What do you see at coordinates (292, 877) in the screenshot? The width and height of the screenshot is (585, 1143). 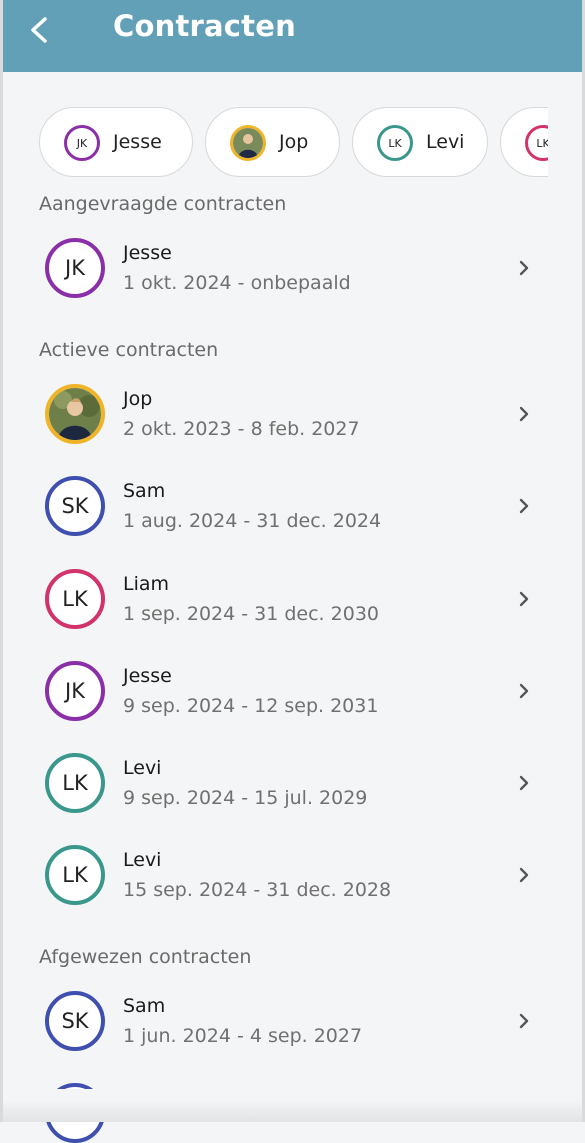 I see `contract-row: LK Levi 15 sep. 2024 - 31 dec. 2028` at bounding box center [292, 877].